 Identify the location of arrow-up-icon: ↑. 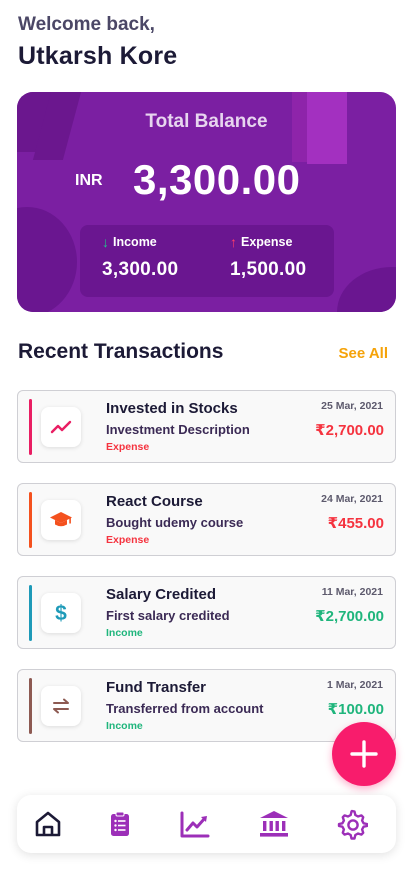
(233, 242).